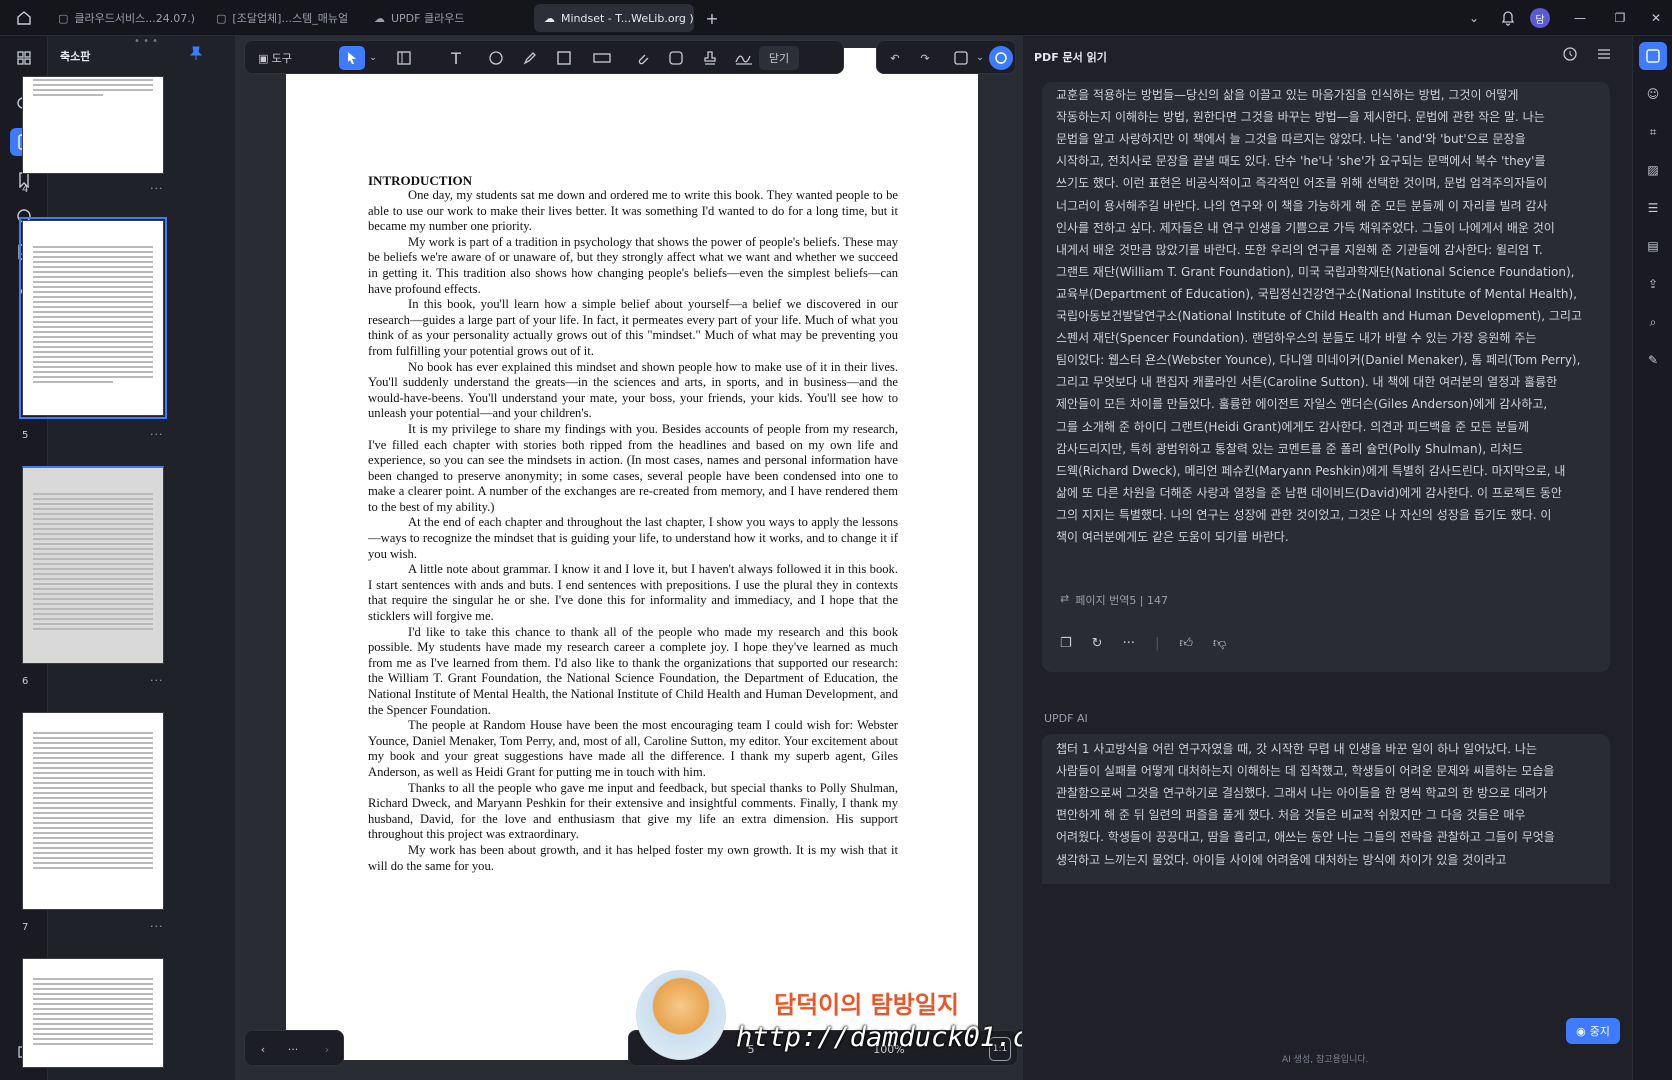  I want to click on image-text-icon: ▨, so click(1653, 170).